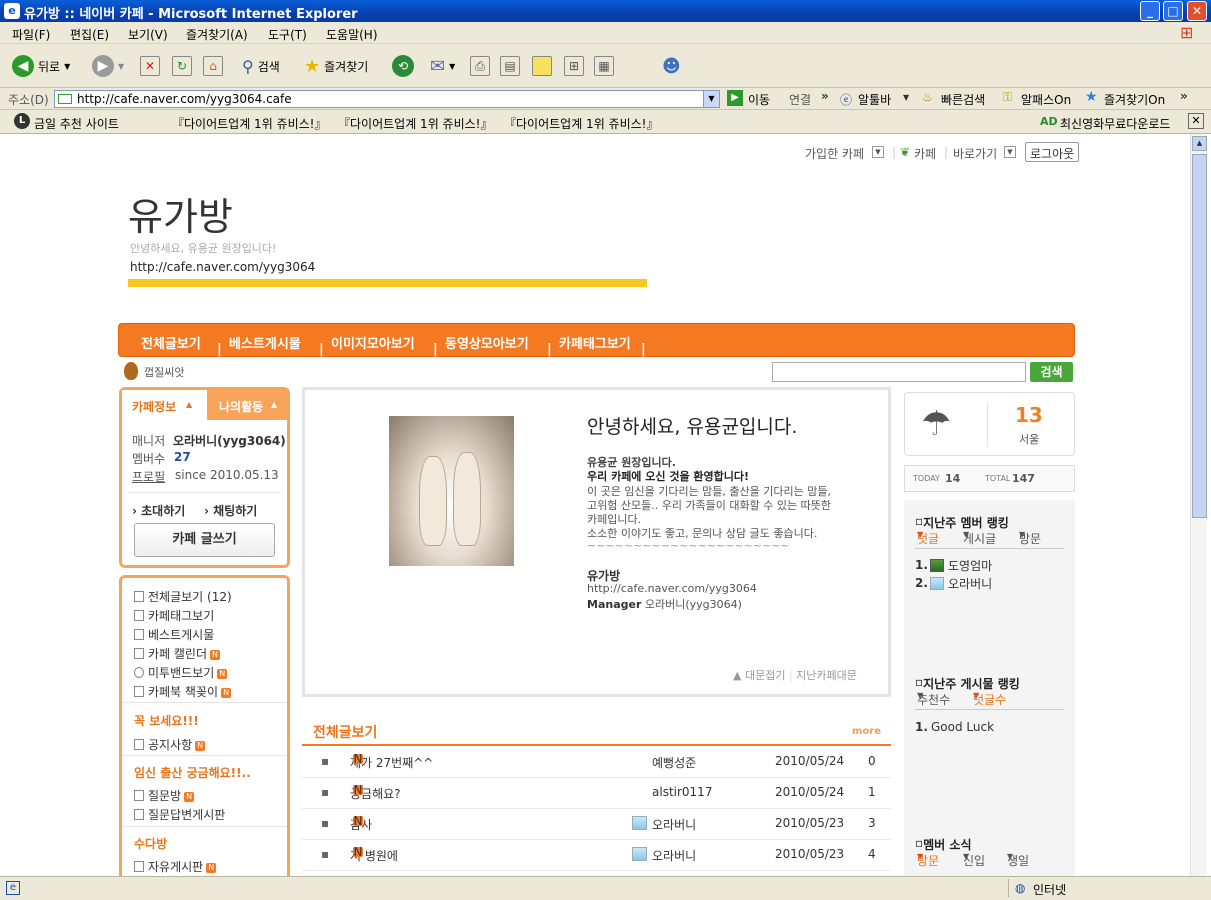  What do you see at coordinates (103, 66) in the screenshot?
I see `forward-arrow-icon: ▶` at bounding box center [103, 66].